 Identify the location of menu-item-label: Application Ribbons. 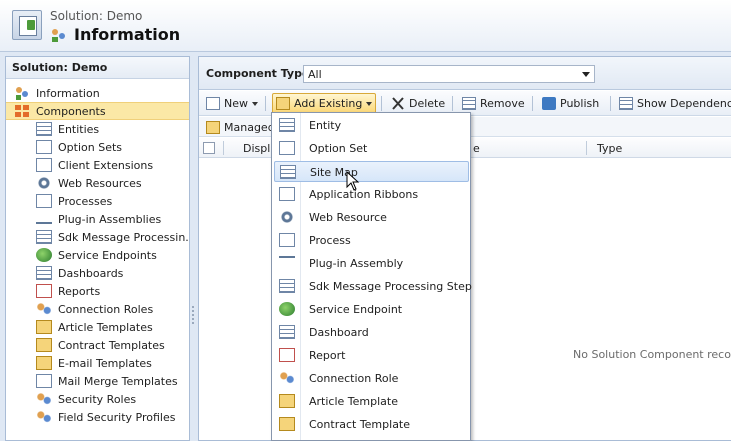
(364, 194).